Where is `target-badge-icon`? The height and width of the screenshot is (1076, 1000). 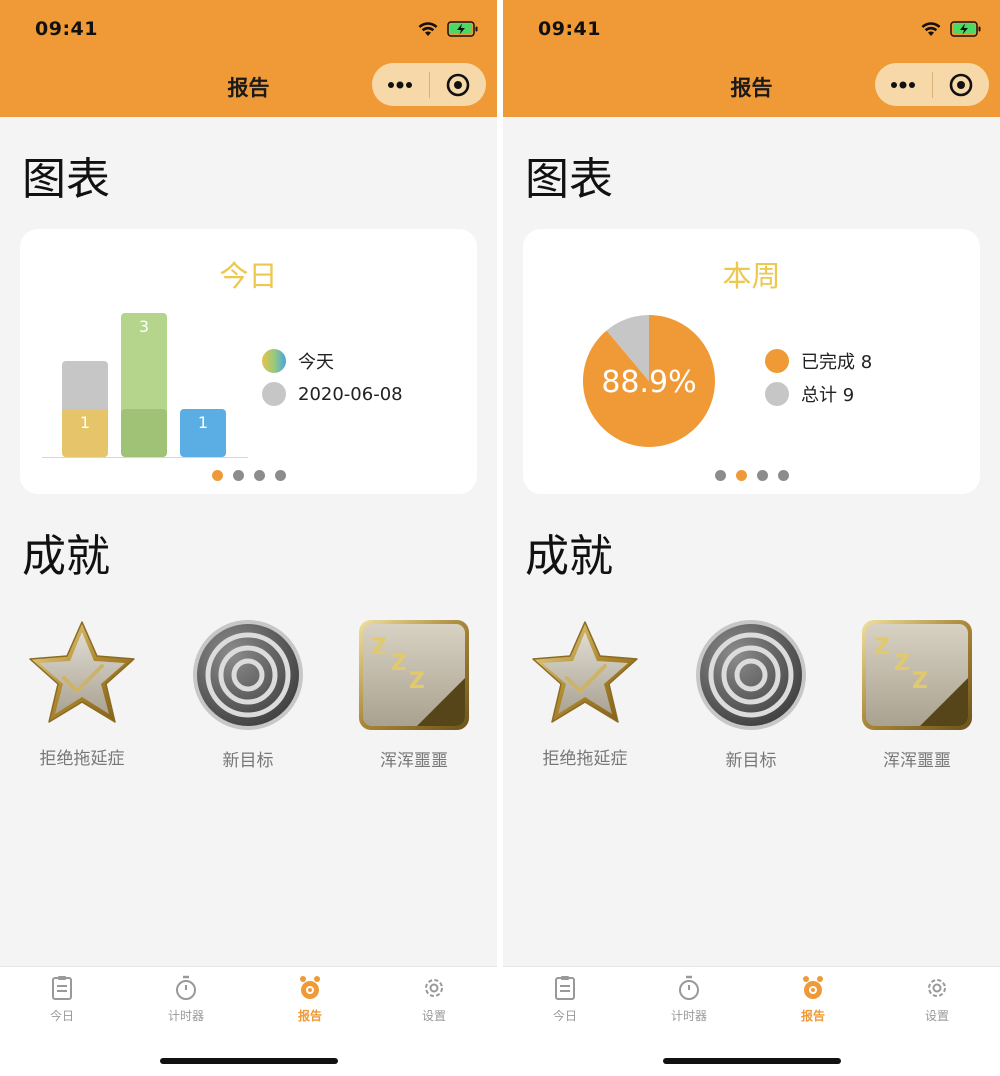
target-badge-icon is located at coordinates (751, 675).